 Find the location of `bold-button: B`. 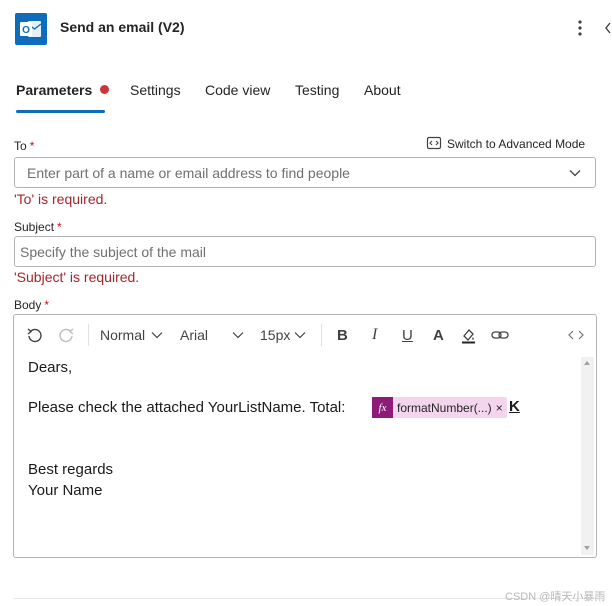

bold-button: B is located at coordinates (342, 335).